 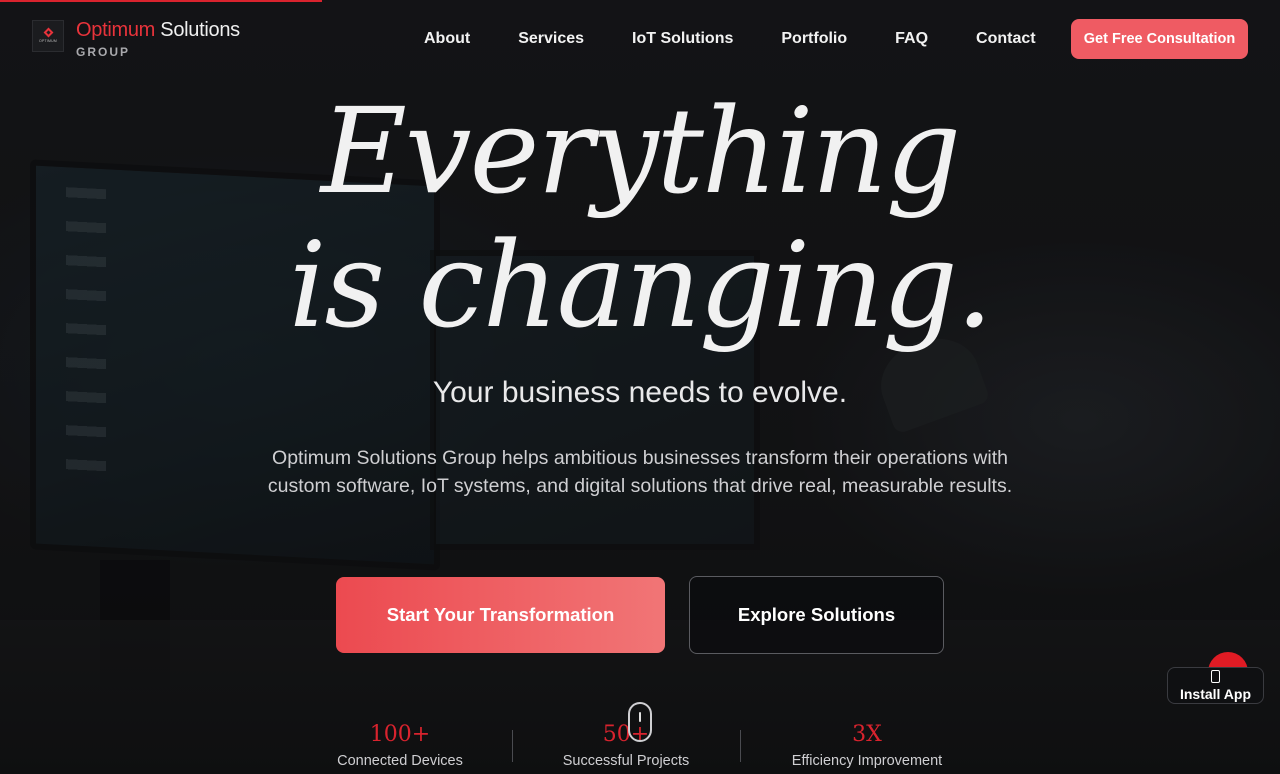 I want to click on stat-label: Successful Projects, so click(x=626, y=761).